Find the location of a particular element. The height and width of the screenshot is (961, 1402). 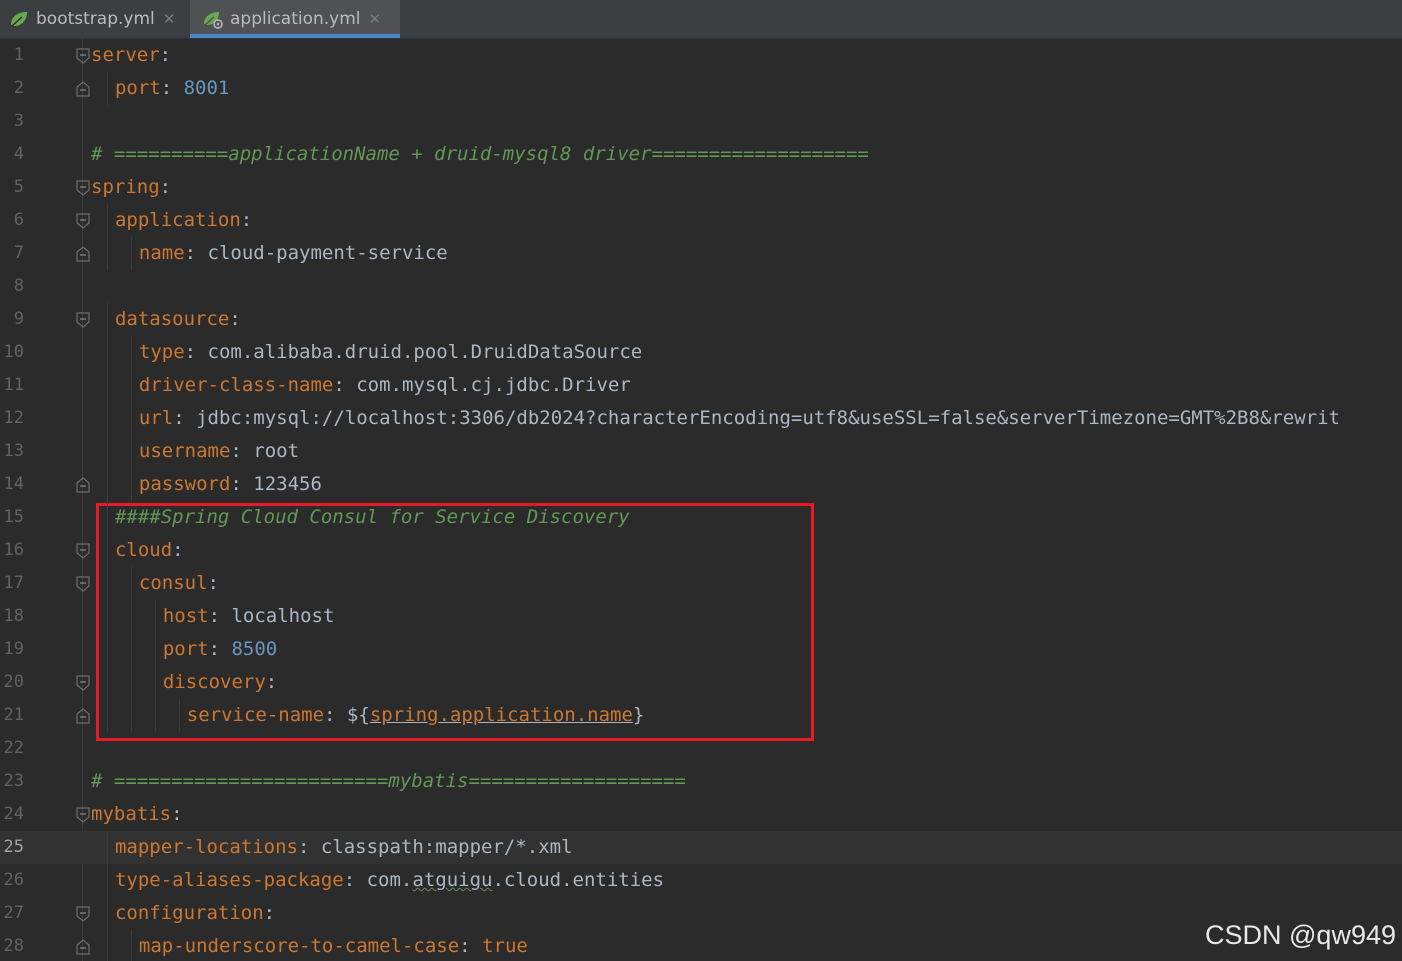

code-token: spring is located at coordinates (125, 187).